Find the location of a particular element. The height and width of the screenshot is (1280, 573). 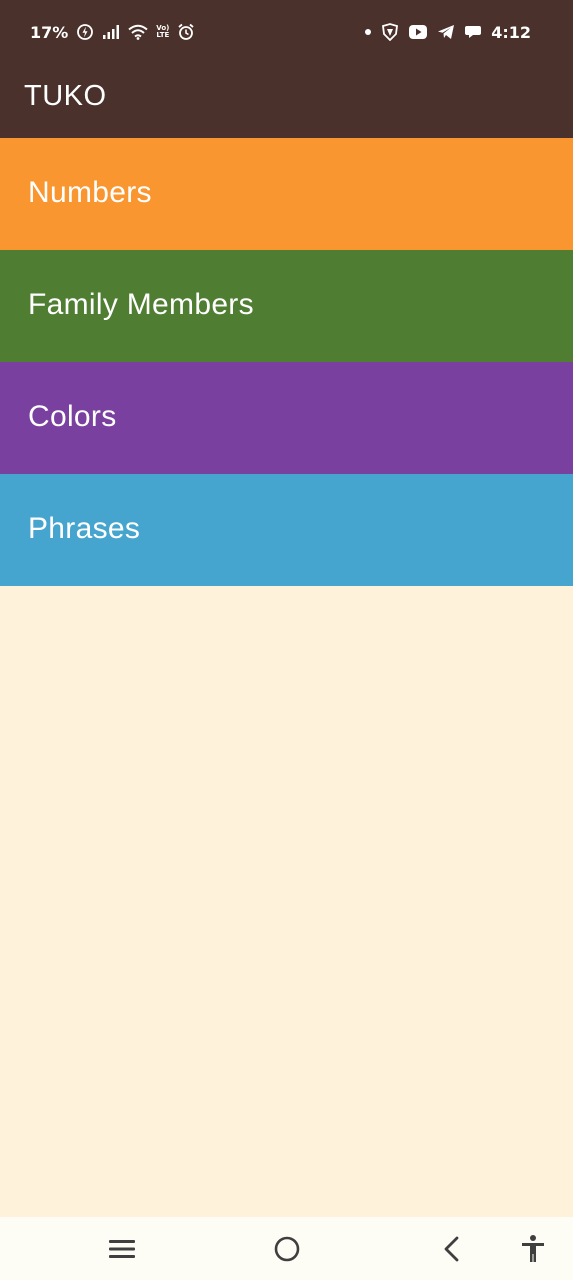

category-label: Numbers is located at coordinates (90, 192).